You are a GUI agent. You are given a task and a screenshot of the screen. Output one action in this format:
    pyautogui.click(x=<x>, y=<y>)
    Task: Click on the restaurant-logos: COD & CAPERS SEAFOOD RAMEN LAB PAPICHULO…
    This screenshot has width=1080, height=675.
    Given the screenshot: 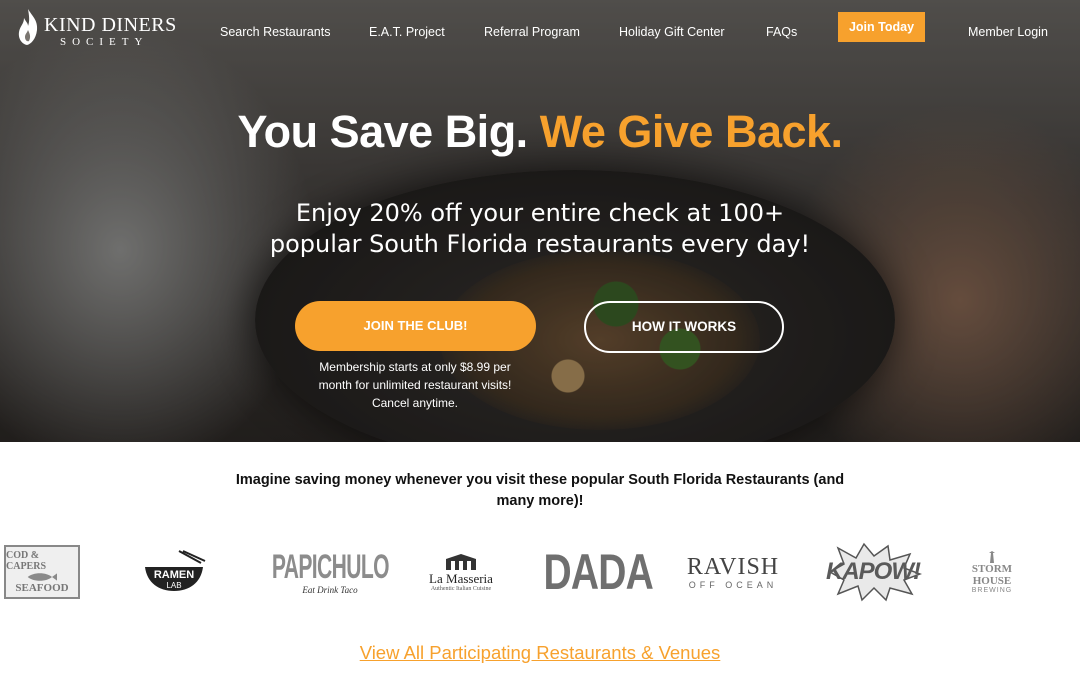 What is the action you would take?
    pyautogui.click(x=540, y=572)
    